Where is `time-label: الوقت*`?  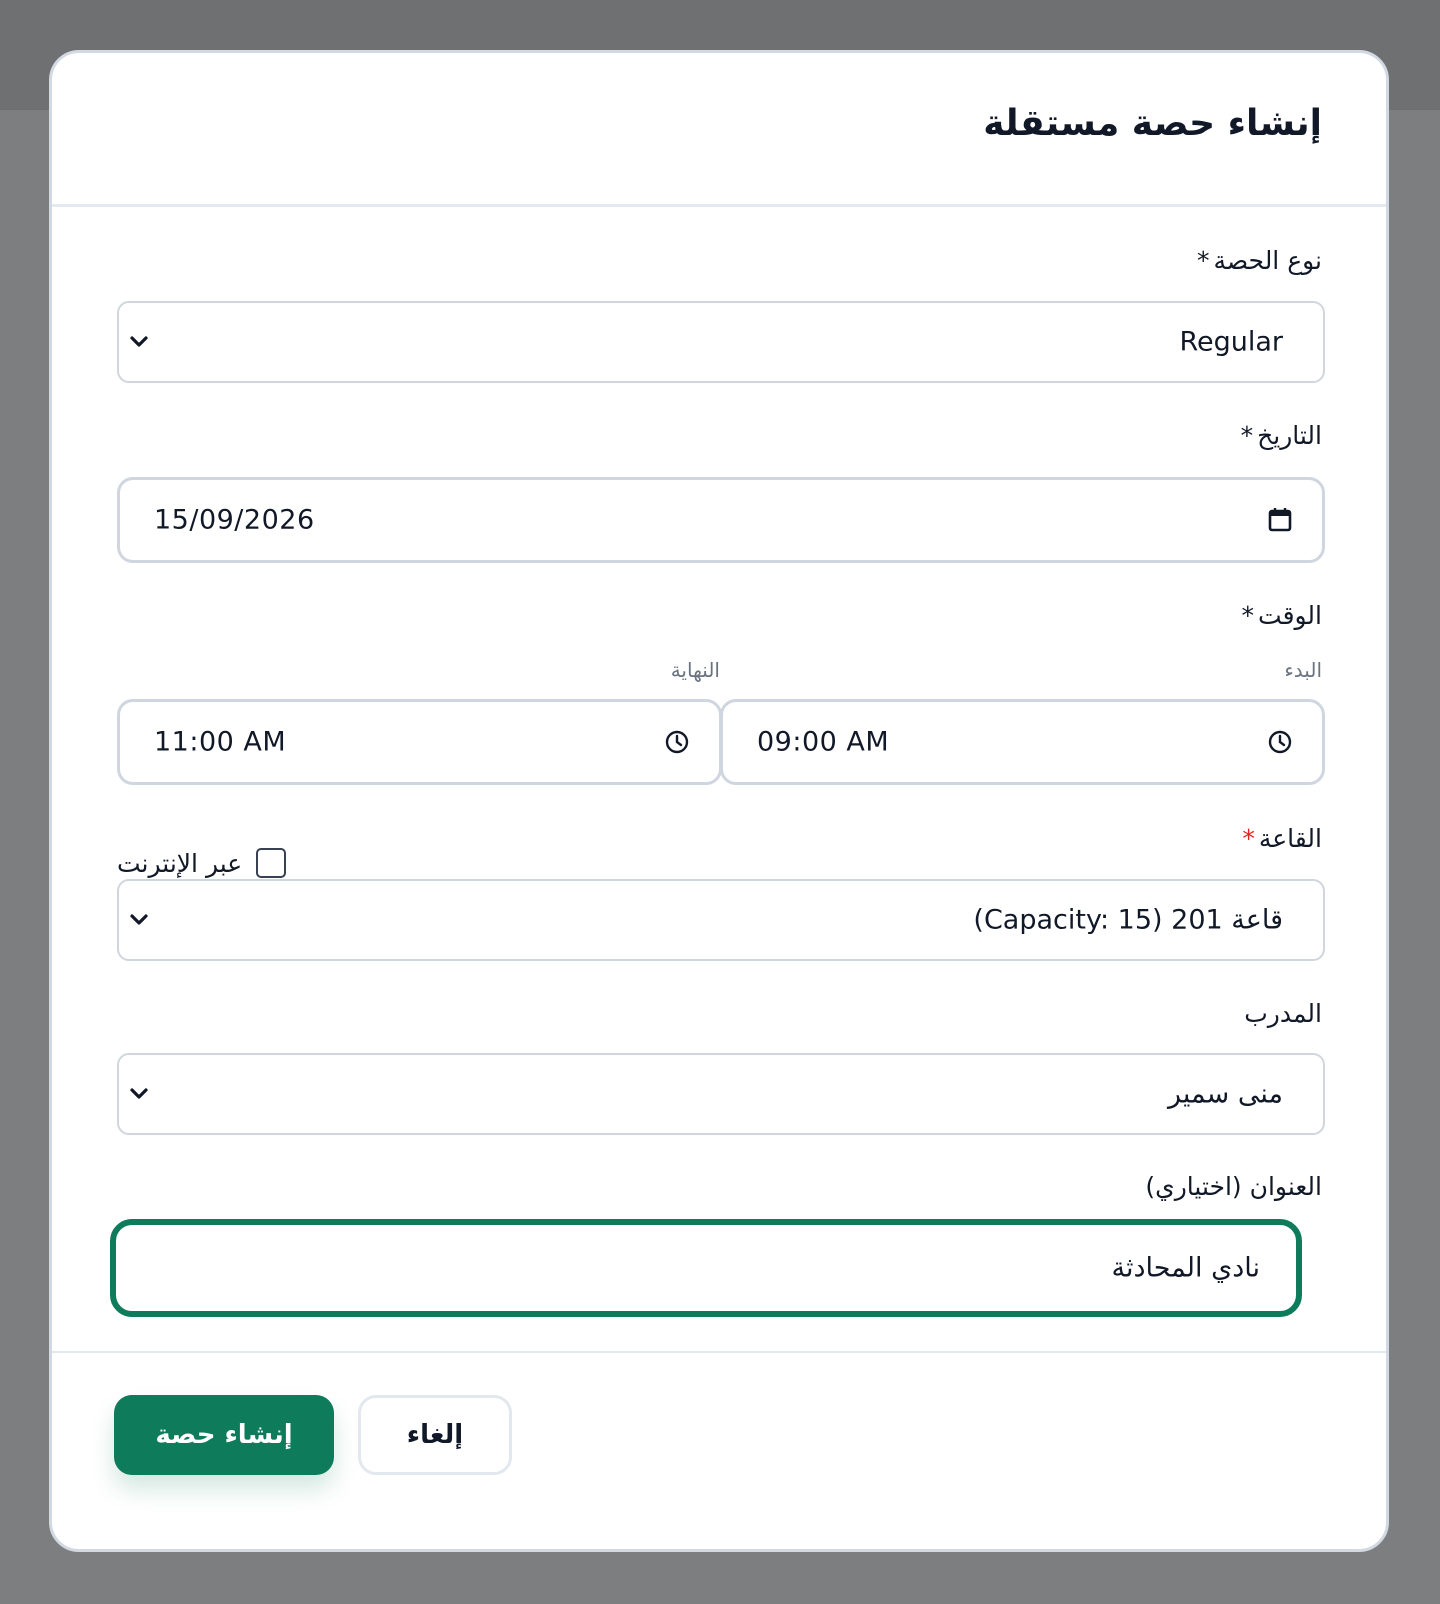
time-label: الوقت* is located at coordinates (1282, 615).